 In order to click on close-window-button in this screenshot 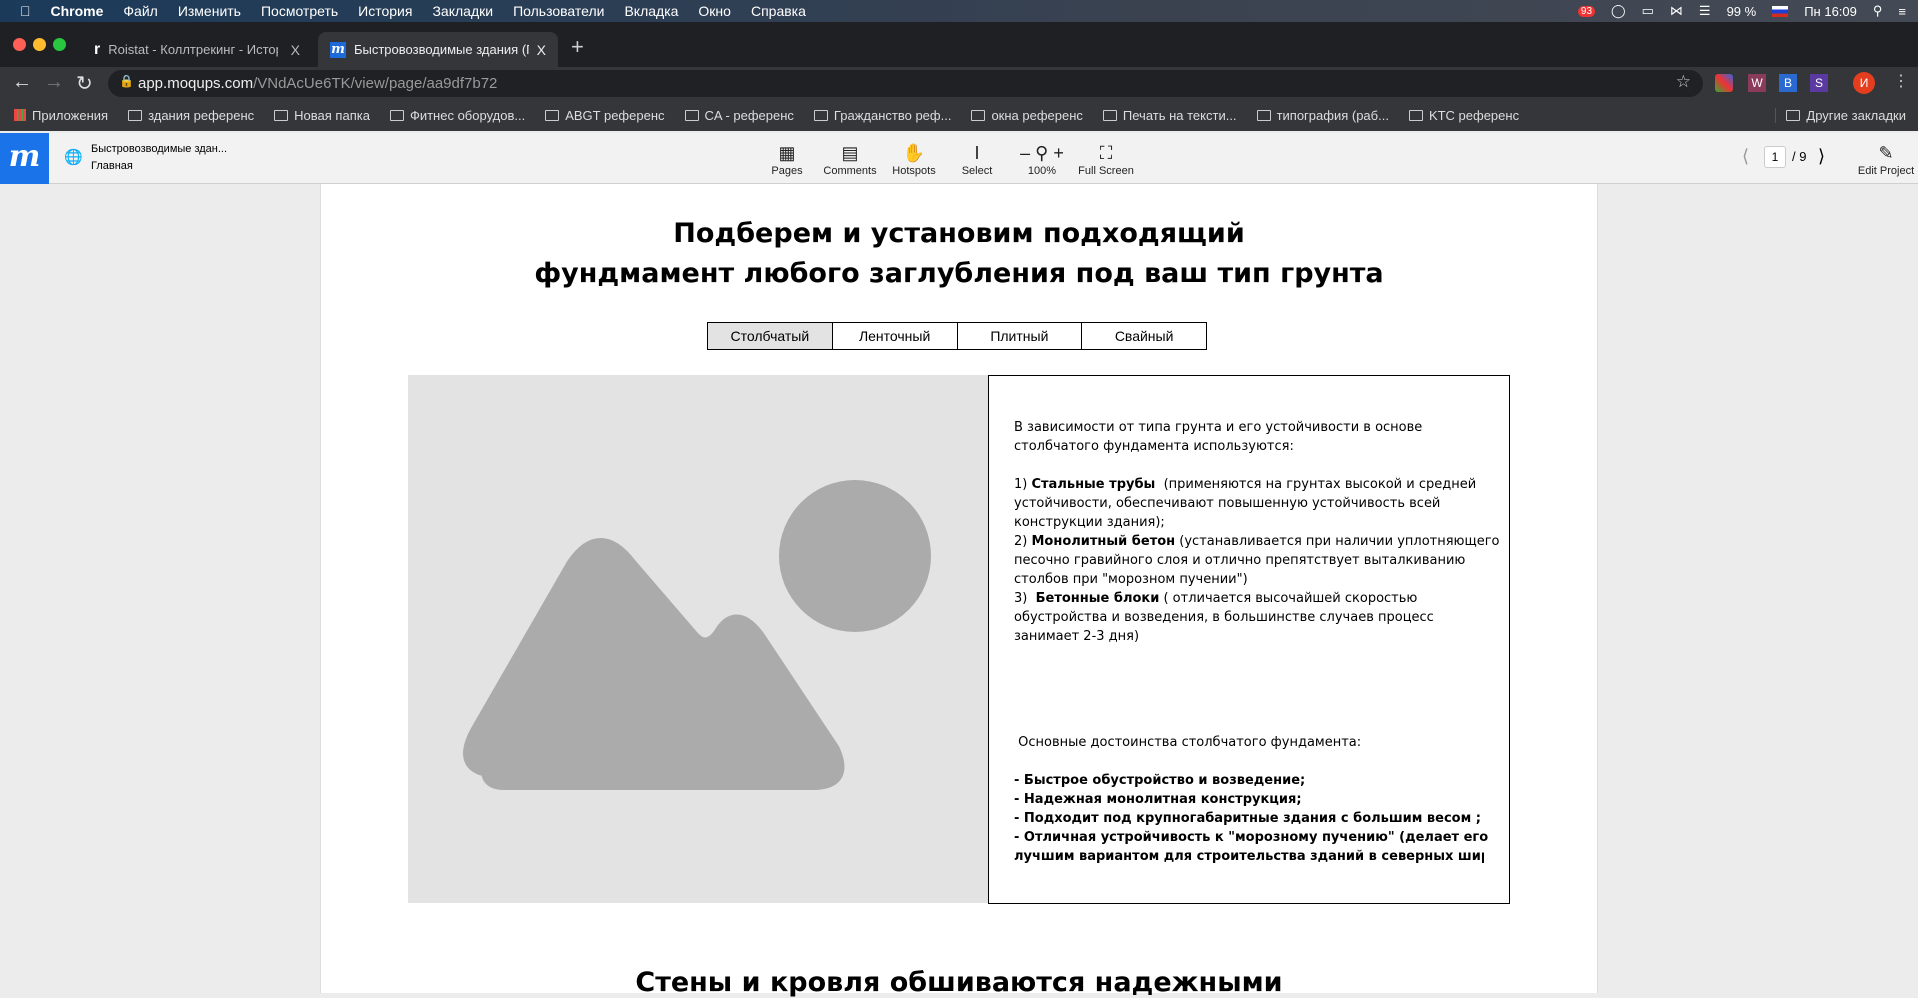, I will do `click(19, 44)`.